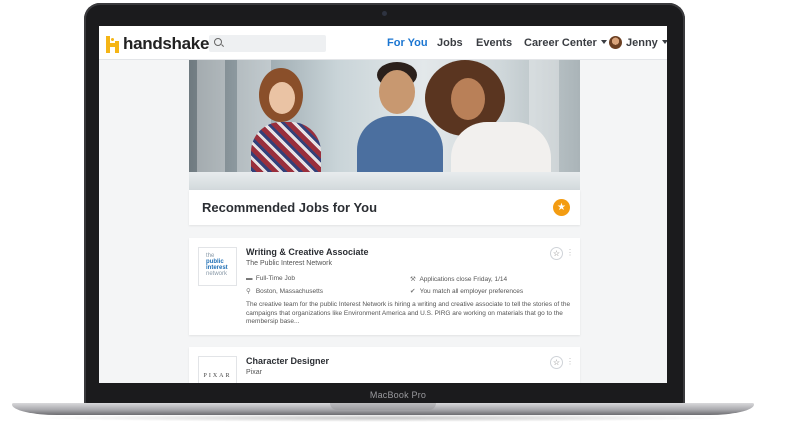 The width and height of the screenshot is (796, 427). I want to click on location-pin-icon: ⚲, so click(248, 291).